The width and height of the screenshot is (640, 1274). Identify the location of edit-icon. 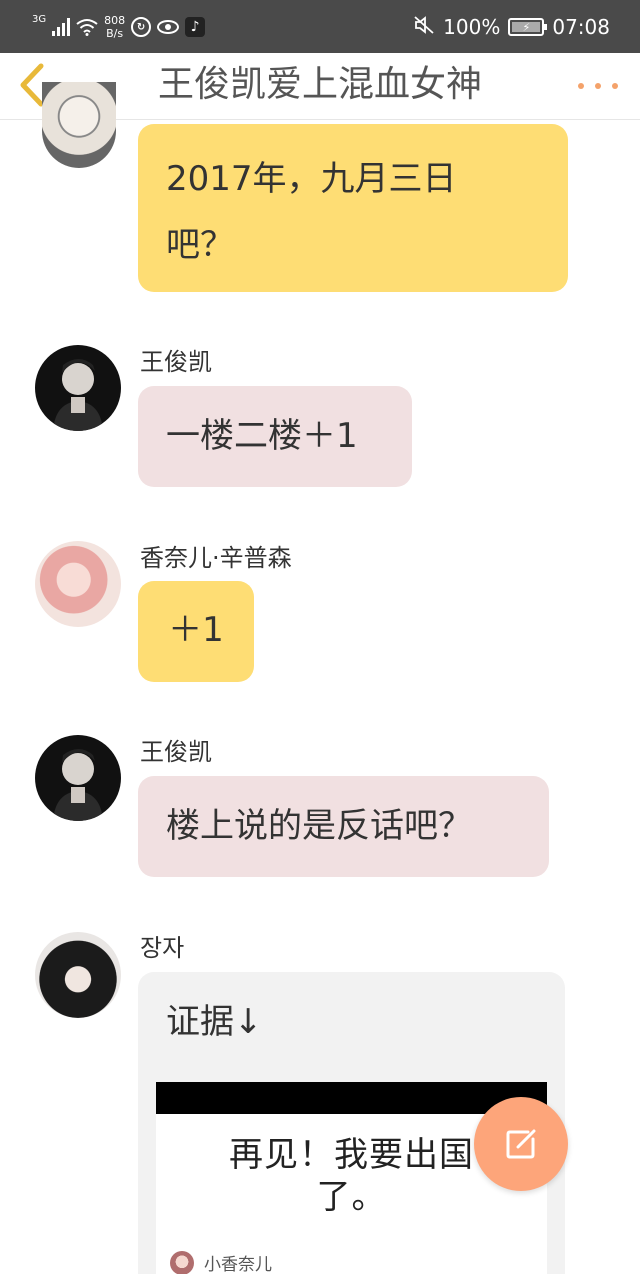
(521, 1144).